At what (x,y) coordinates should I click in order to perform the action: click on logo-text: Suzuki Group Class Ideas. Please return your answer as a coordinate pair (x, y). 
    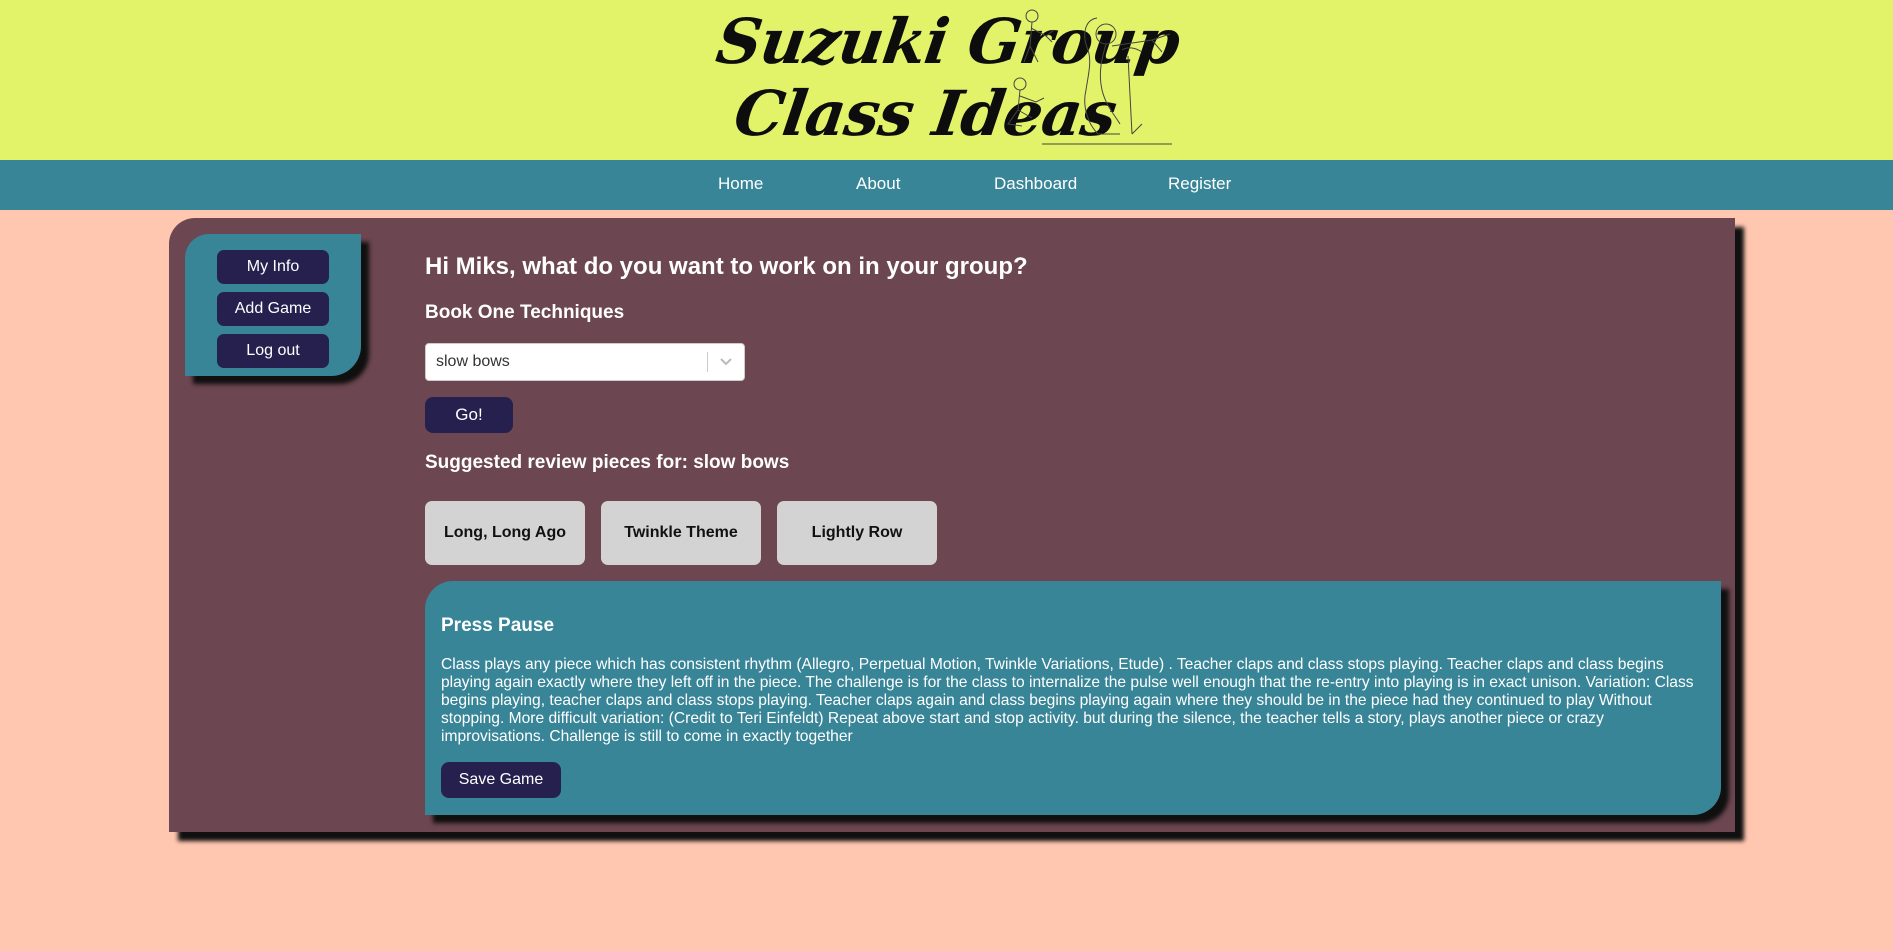
    Looking at the image, I should click on (943, 77).